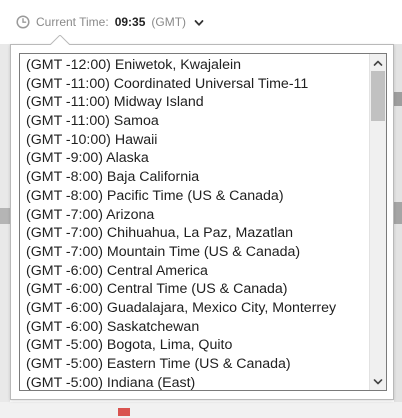  I want to click on timezone-option: (GMT -11:00) Midway Island, so click(194, 102).